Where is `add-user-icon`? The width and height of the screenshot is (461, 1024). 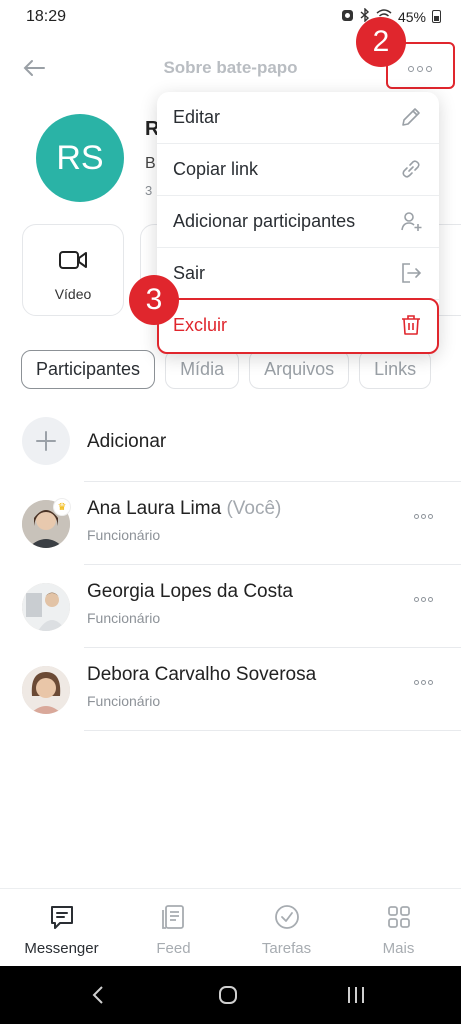 add-user-icon is located at coordinates (411, 221).